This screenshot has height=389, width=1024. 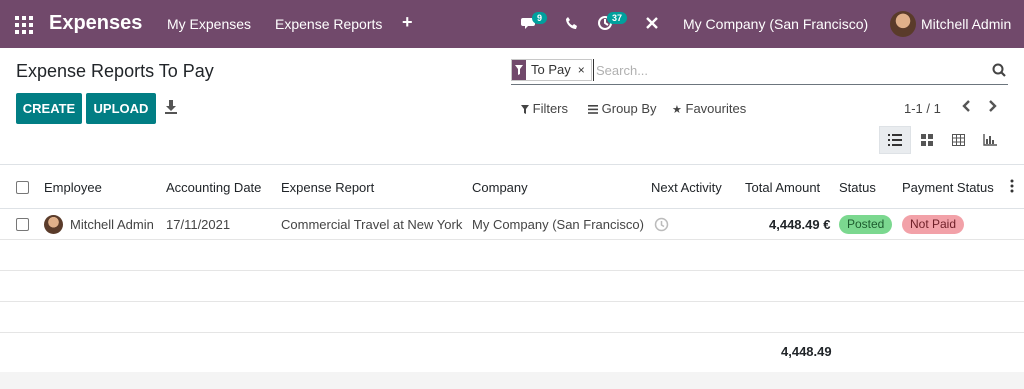 What do you see at coordinates (500, 187) in the screenshot?
I see `column-company: Company` at bounding box center [500, 187].